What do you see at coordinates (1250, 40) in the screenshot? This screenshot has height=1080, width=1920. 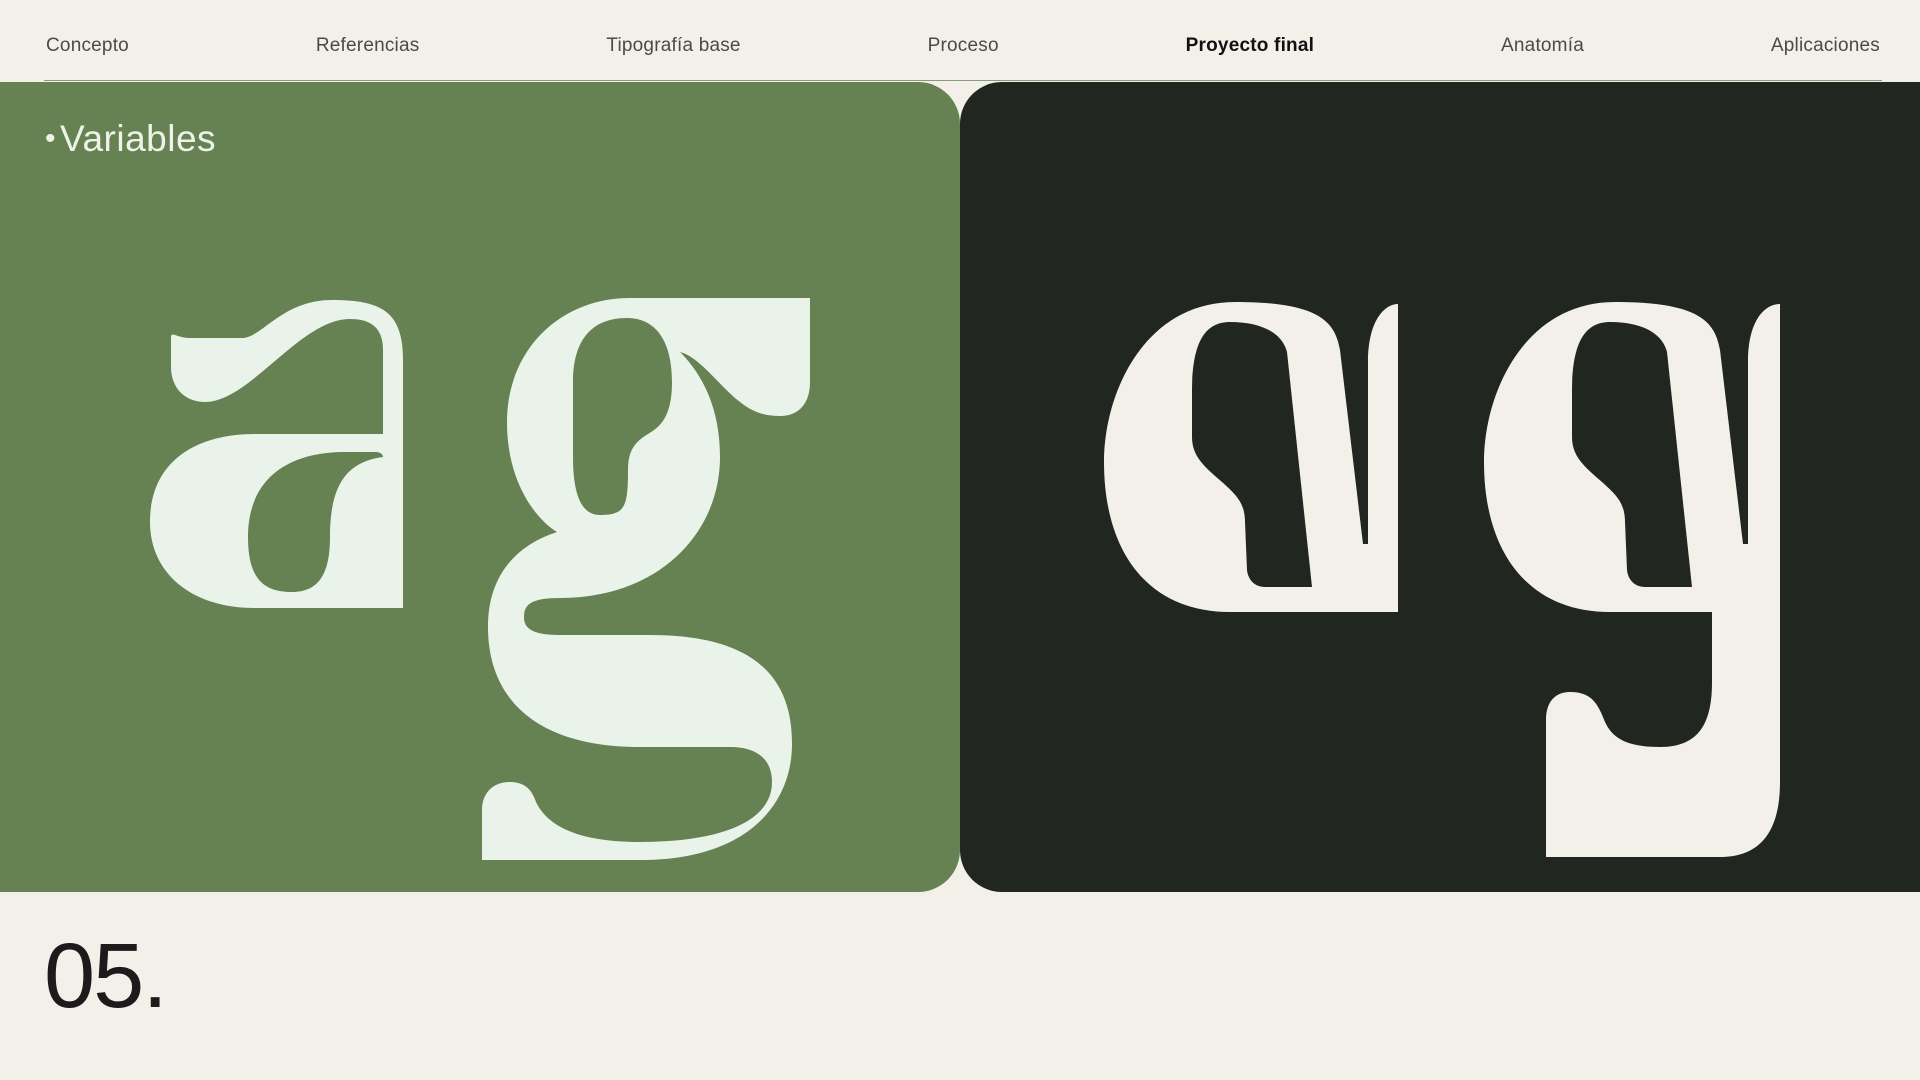 I see `nav-item-proyecto-final: Proyecto final` at bounding box center [1250, 40].